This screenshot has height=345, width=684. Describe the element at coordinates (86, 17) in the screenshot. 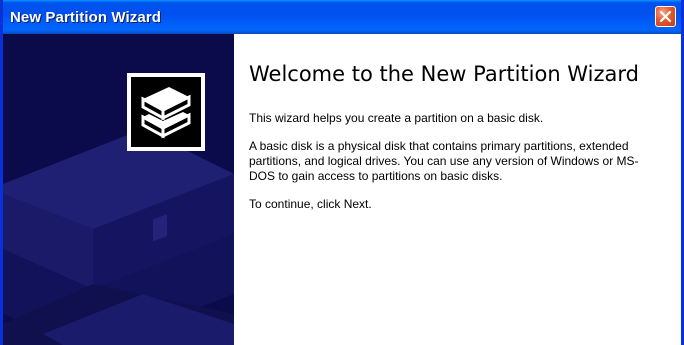

I see `window-title: New Partition Wizard` at that location.